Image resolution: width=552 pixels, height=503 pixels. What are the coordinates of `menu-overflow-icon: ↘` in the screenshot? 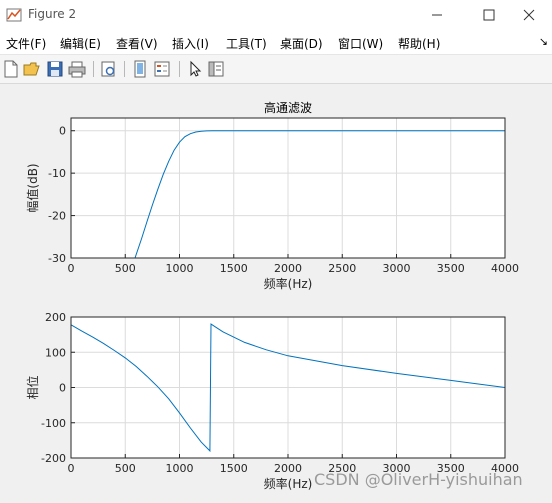 It's located at (543, 41).